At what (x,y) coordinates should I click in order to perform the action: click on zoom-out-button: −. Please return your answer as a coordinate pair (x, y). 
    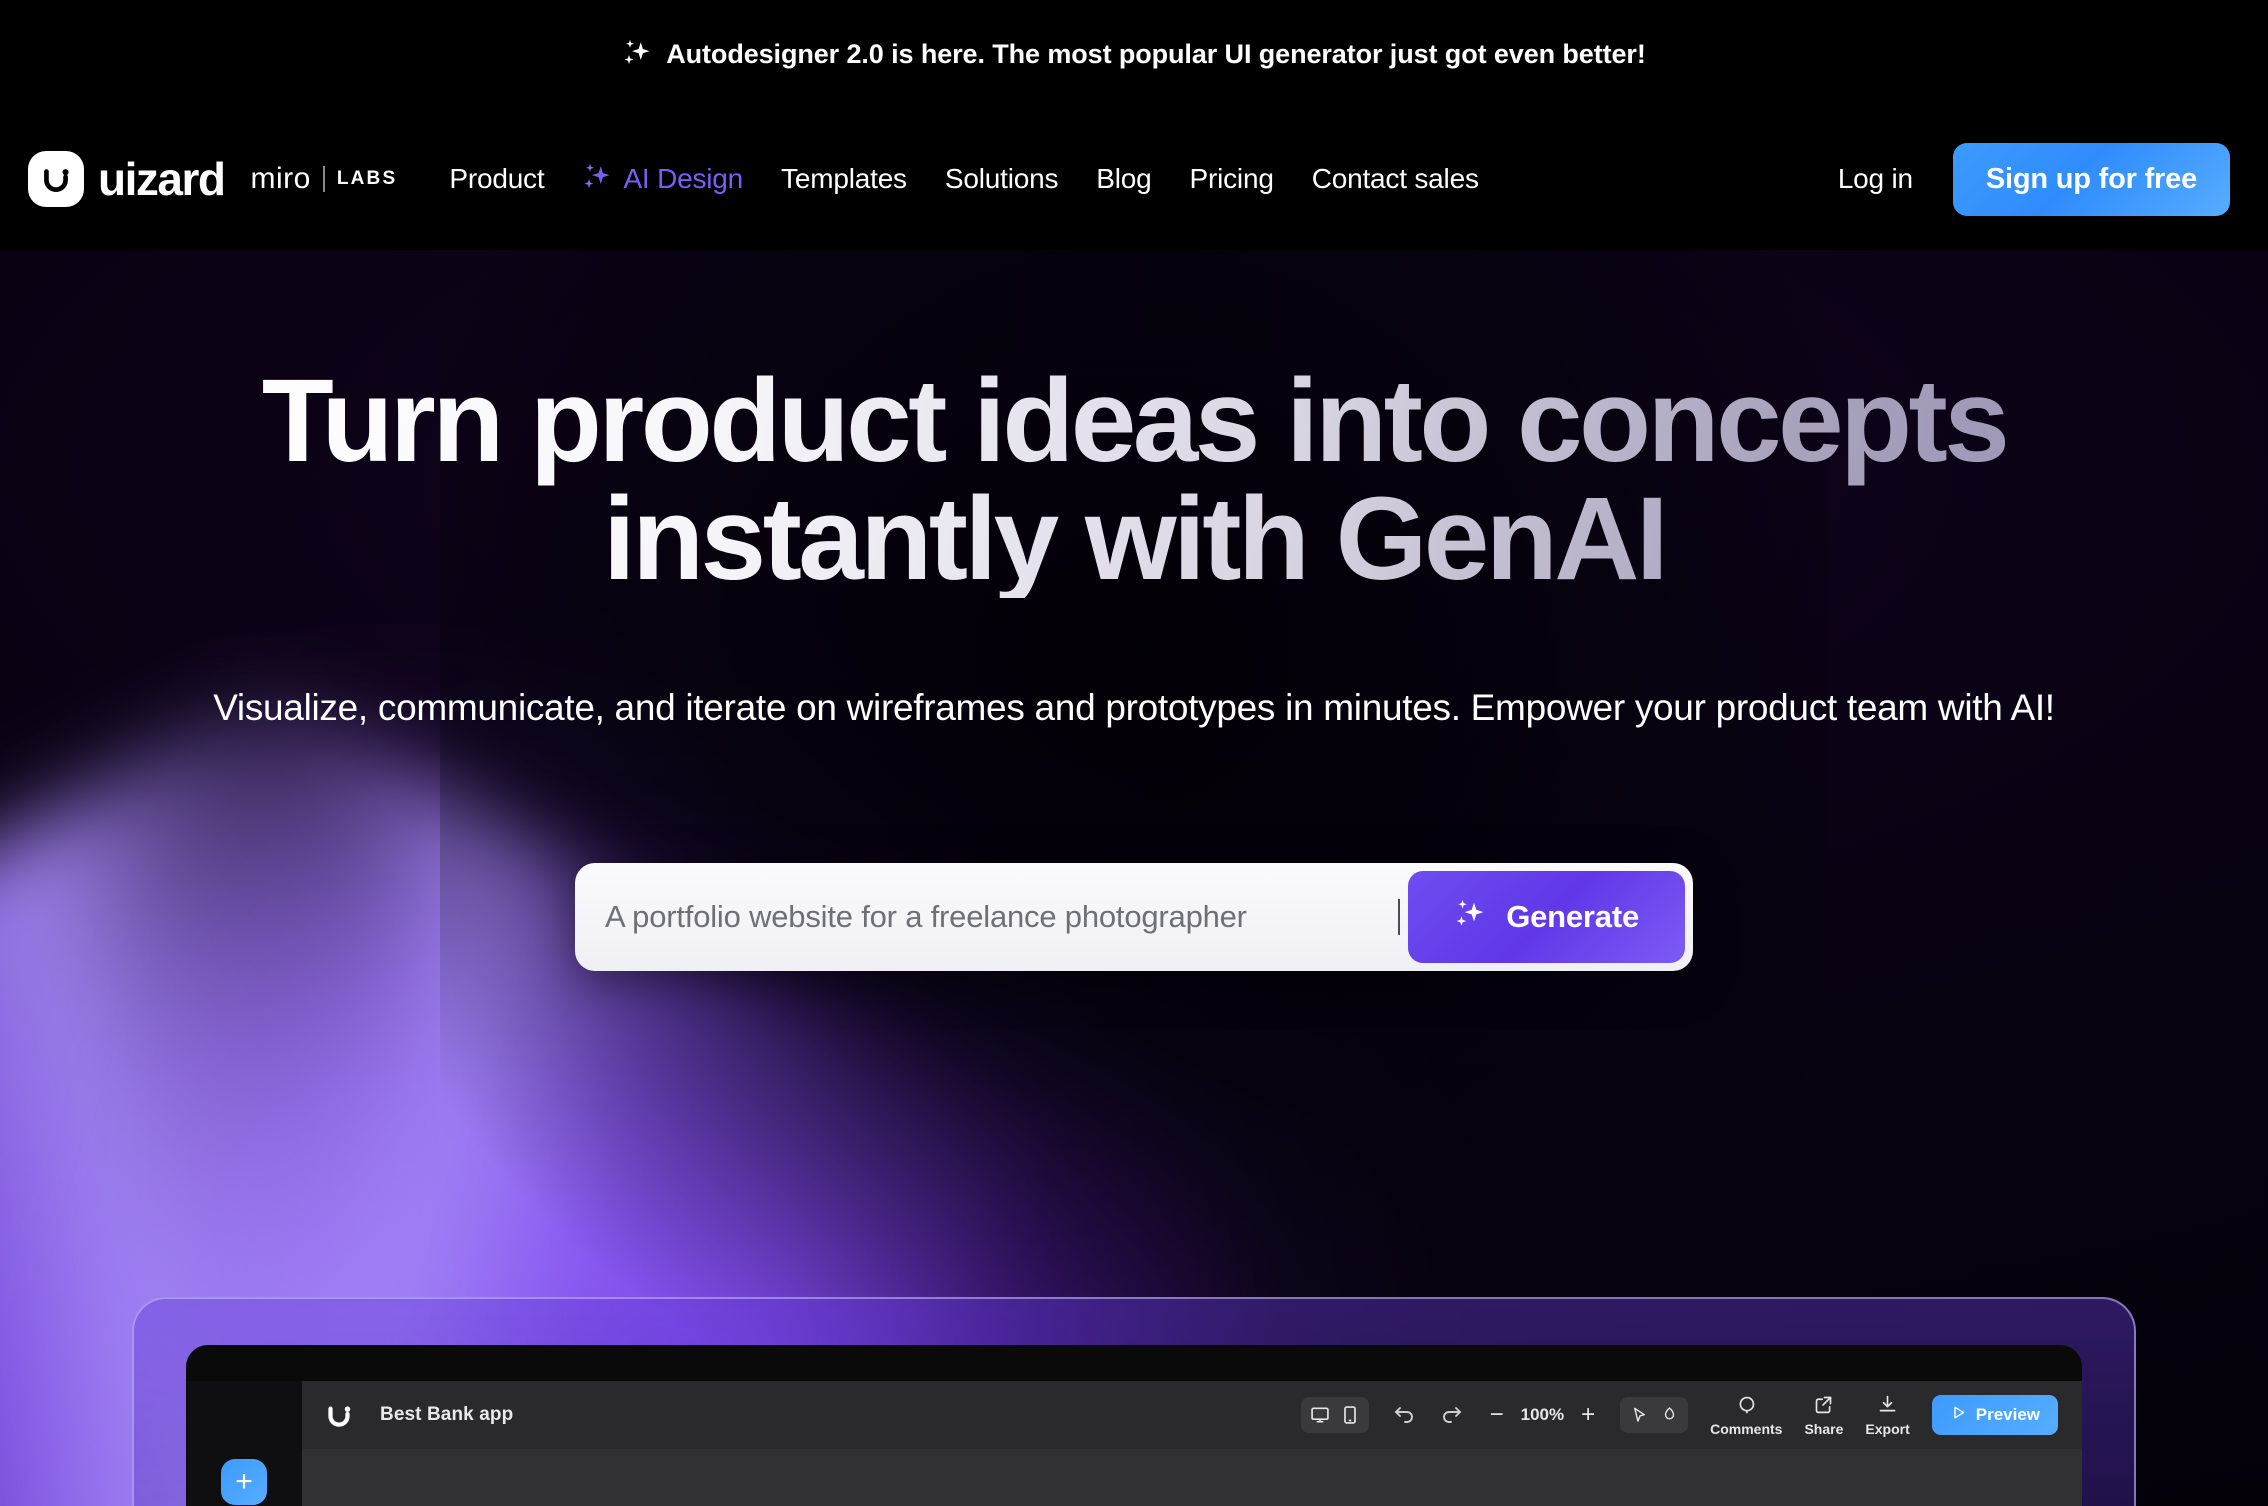
    Looking at the image, I should click on (1497, 1415).